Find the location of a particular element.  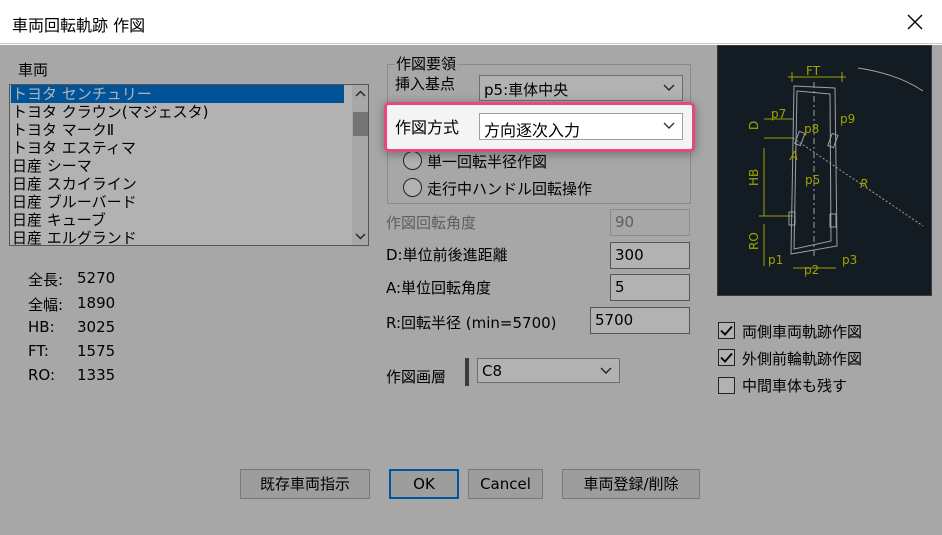

label-a: A is located at coordinates (793, 156).